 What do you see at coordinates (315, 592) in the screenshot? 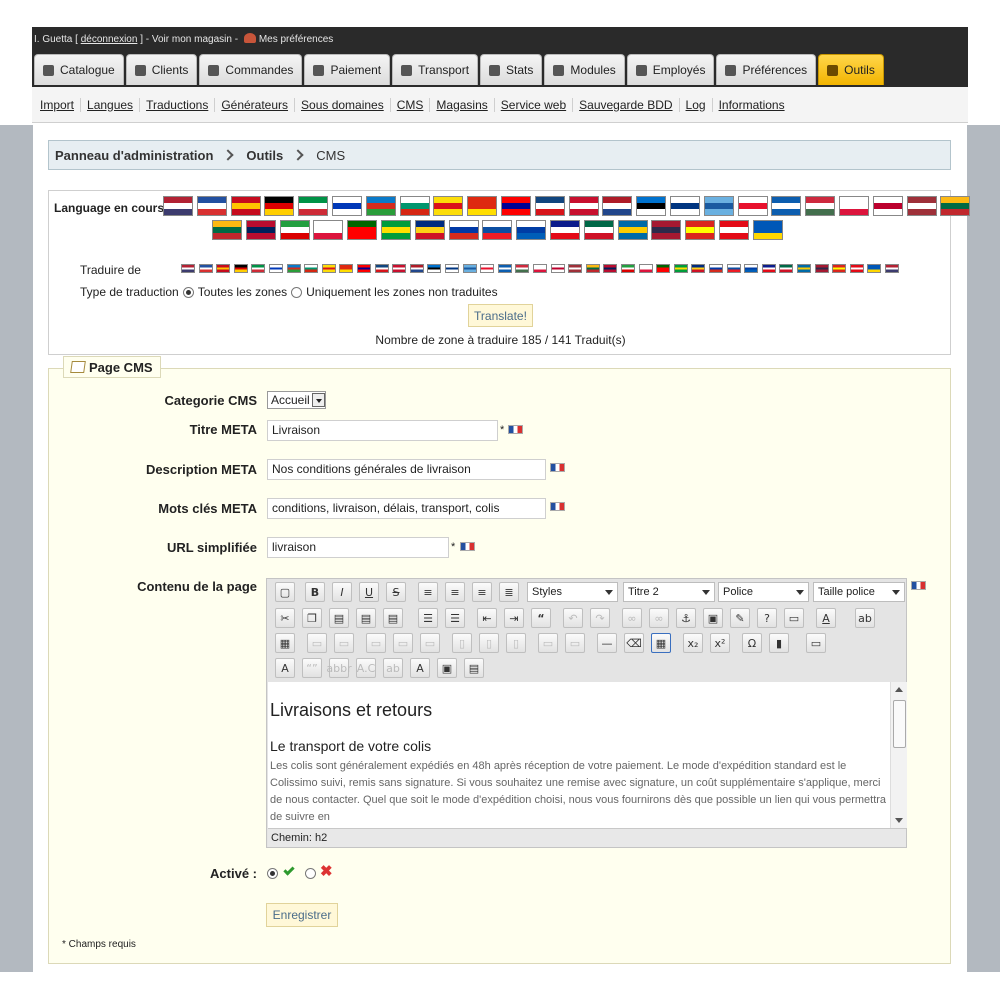
I see `bold-icon: B` at bounding box center [315, 592].